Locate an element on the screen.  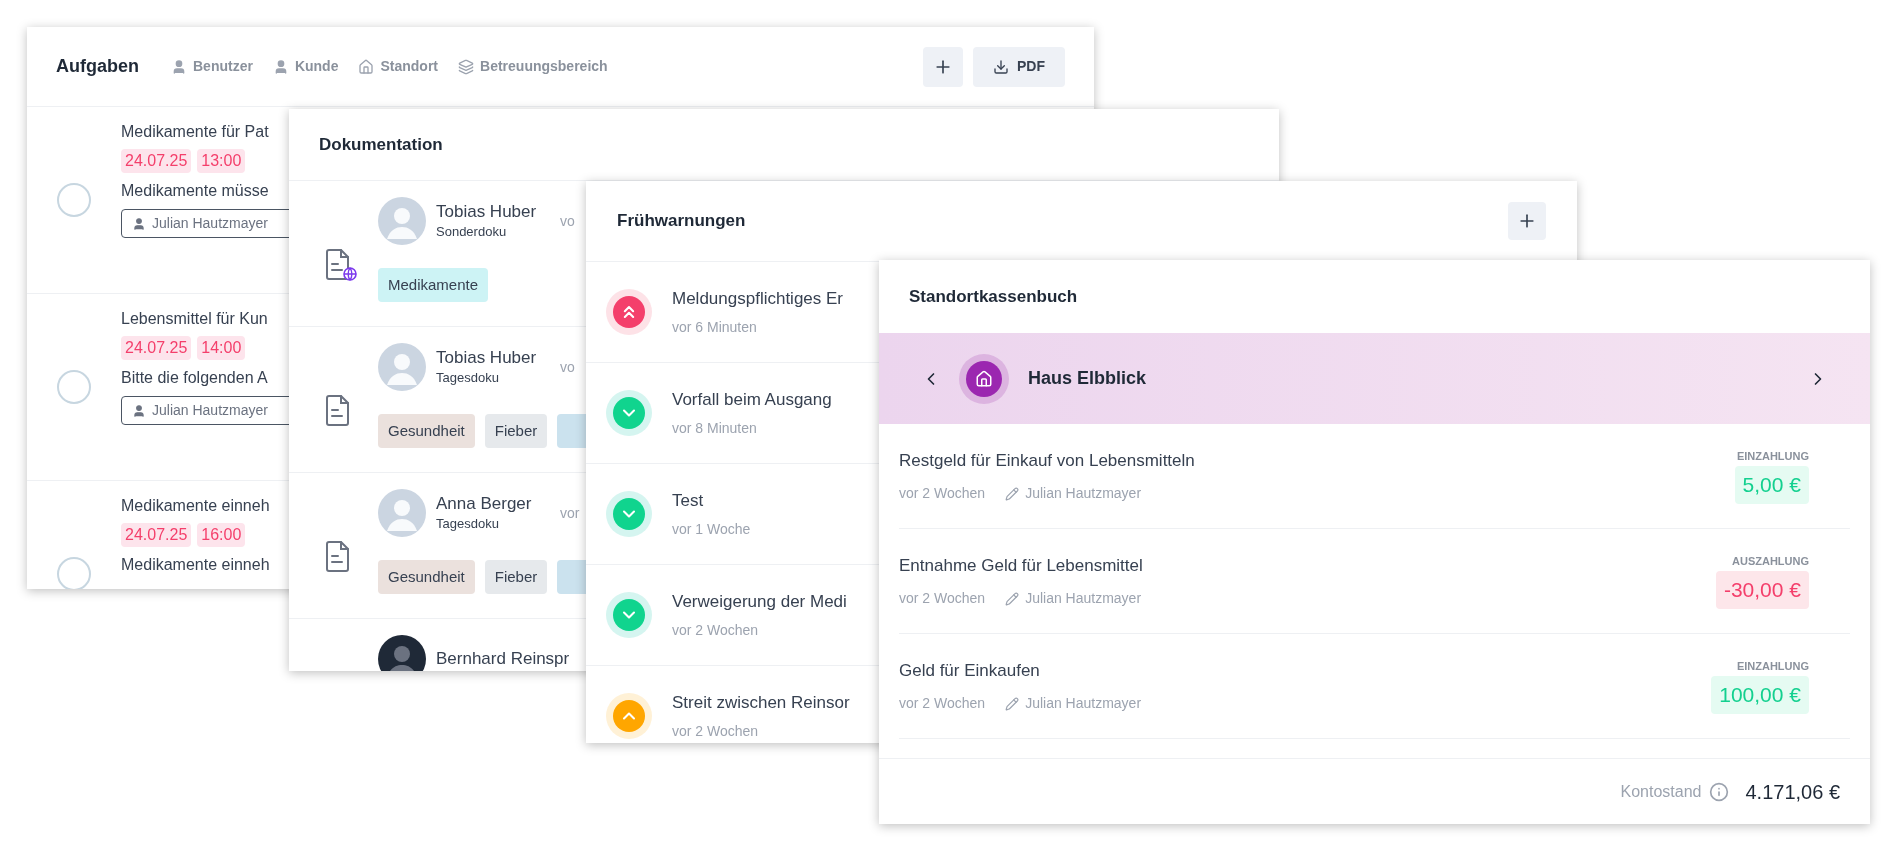
task-description: Medikamente müsse is located at coordinates (195, 191).